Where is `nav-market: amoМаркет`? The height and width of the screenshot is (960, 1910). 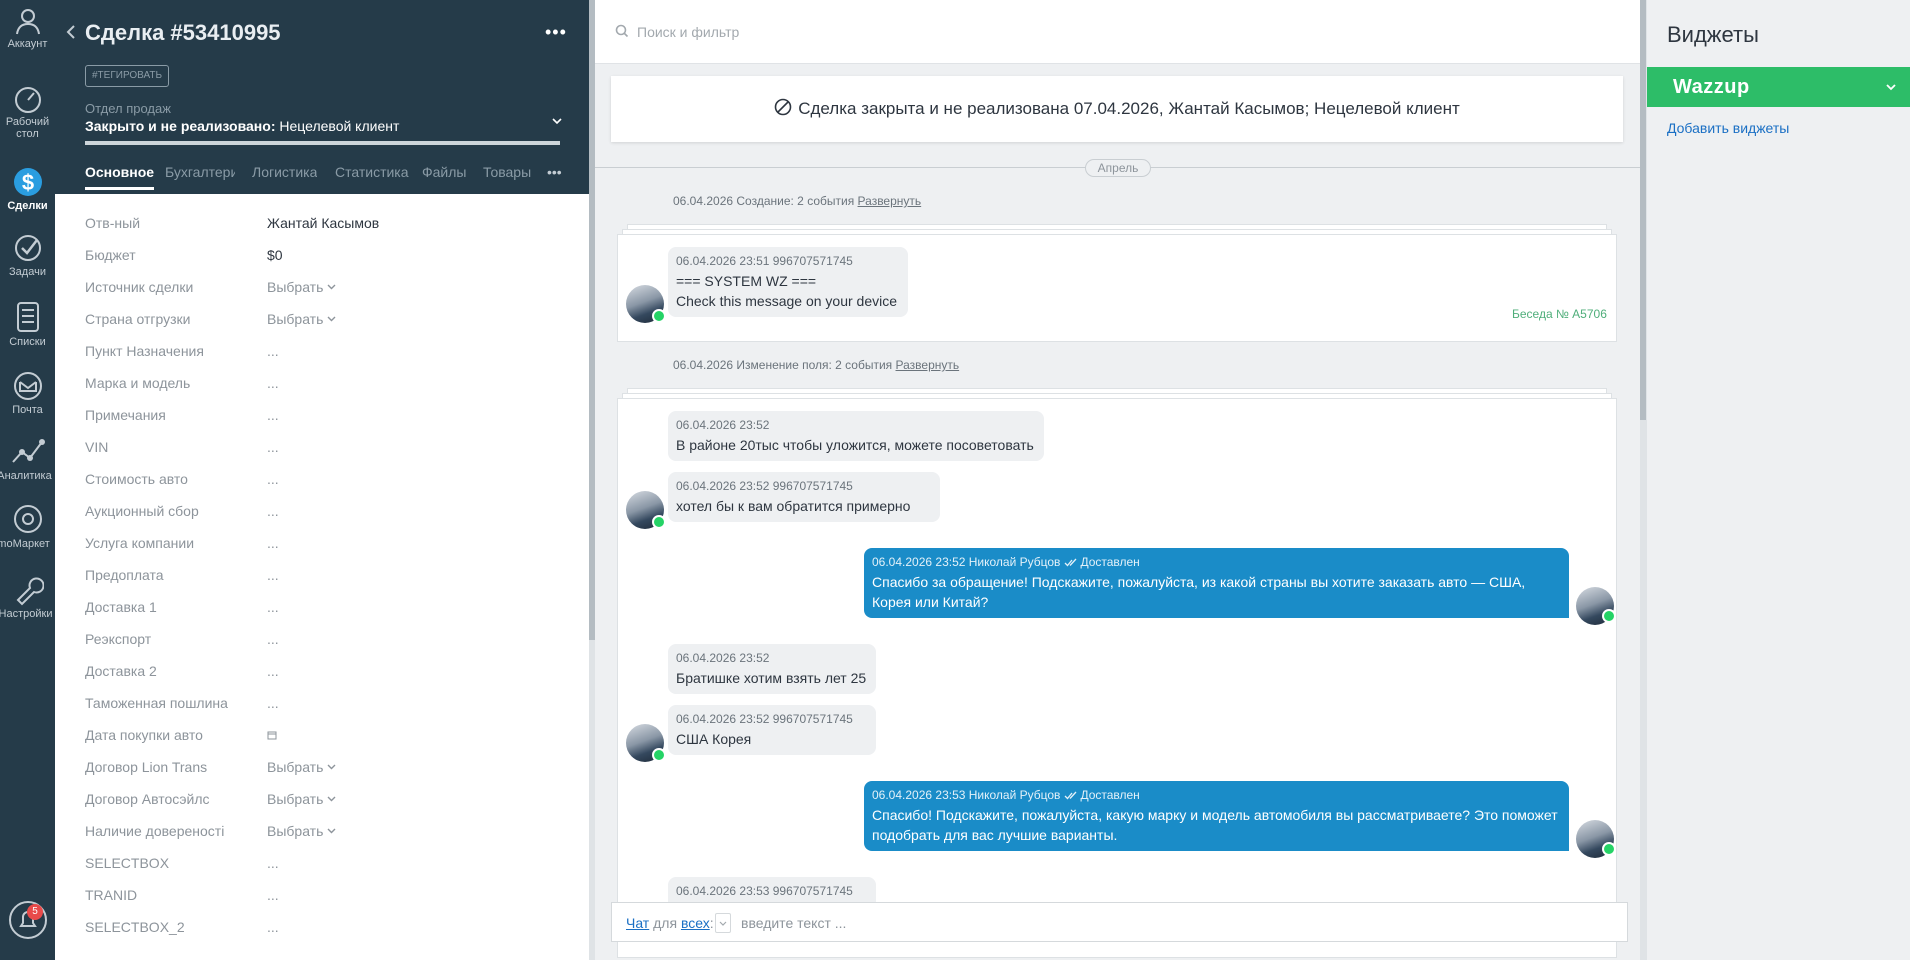
nav-market: amoМаркет is located at coordinates (27, 526).